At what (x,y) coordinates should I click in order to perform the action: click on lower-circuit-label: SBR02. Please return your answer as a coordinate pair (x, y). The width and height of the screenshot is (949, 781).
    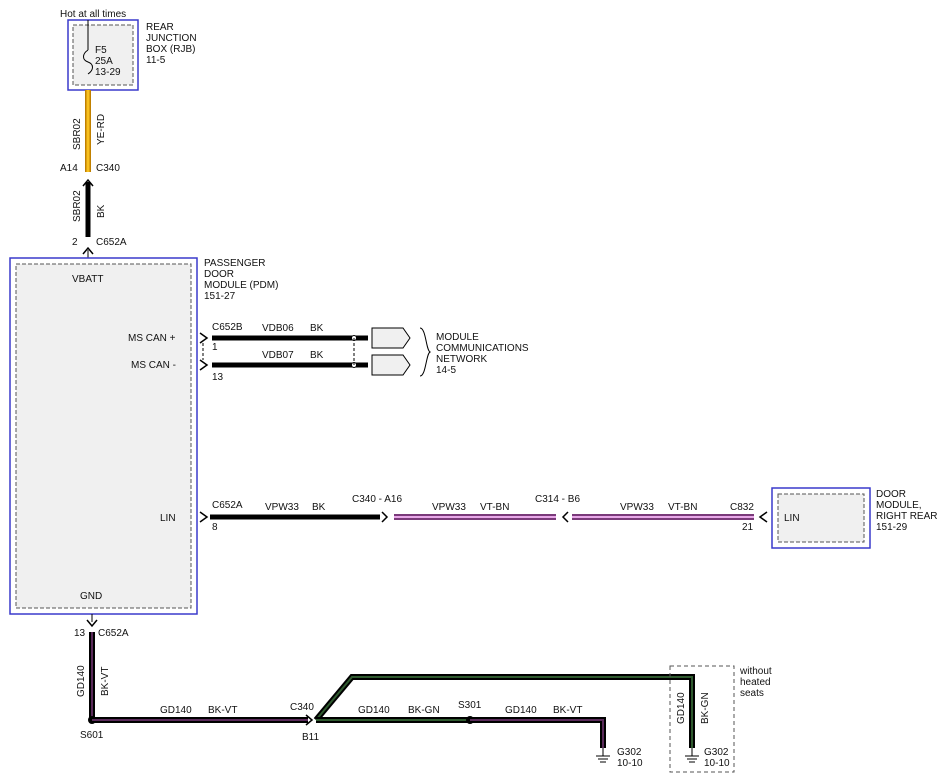
    Looking at the image, I should click on (77, 206).